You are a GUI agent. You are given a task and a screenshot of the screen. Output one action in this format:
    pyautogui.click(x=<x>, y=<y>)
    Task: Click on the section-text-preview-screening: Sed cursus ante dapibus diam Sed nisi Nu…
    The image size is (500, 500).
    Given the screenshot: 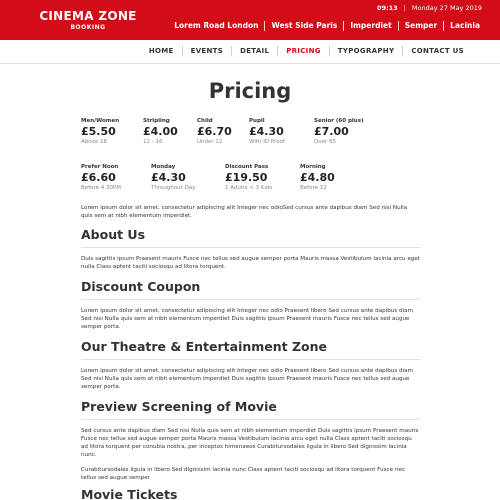 What is the action you would take?
    pyautogui.click(x=250, y=443)
    